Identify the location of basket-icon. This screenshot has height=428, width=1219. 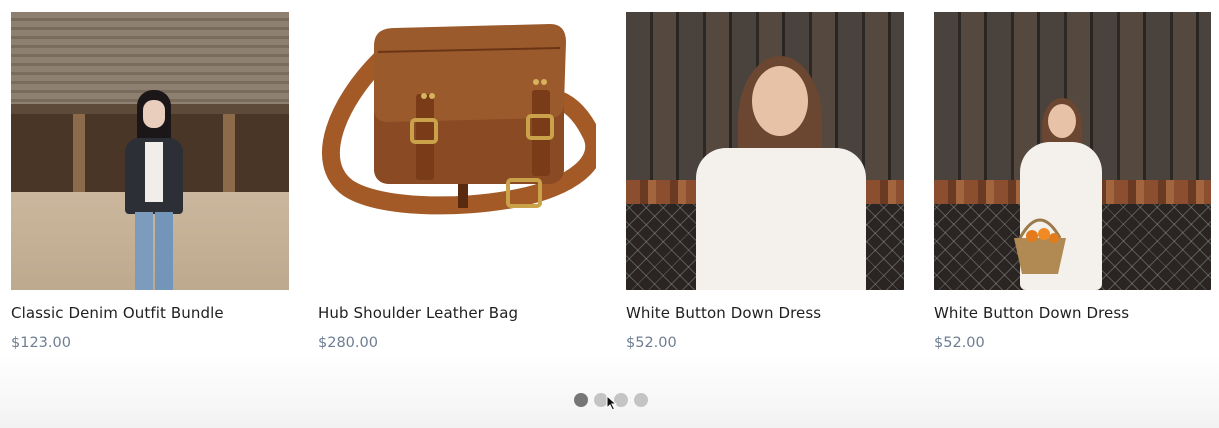
(1040, 246).